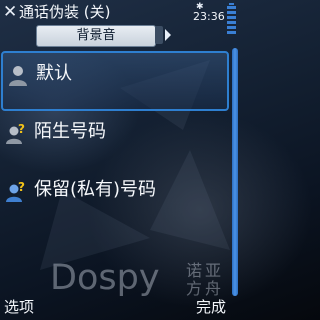  Describe the element at coordinates (231, 19) in the screenshot. I see `battery-icon` at that location.